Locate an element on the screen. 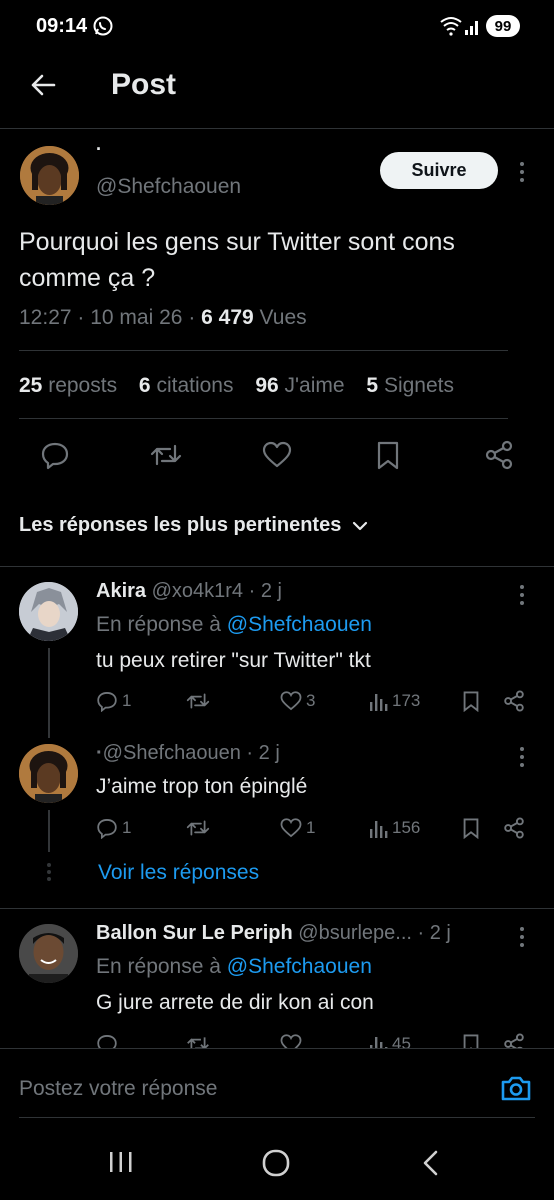  replies-sort-label: Les réponses les plus pertinentes is located at coordinates (180, 525).